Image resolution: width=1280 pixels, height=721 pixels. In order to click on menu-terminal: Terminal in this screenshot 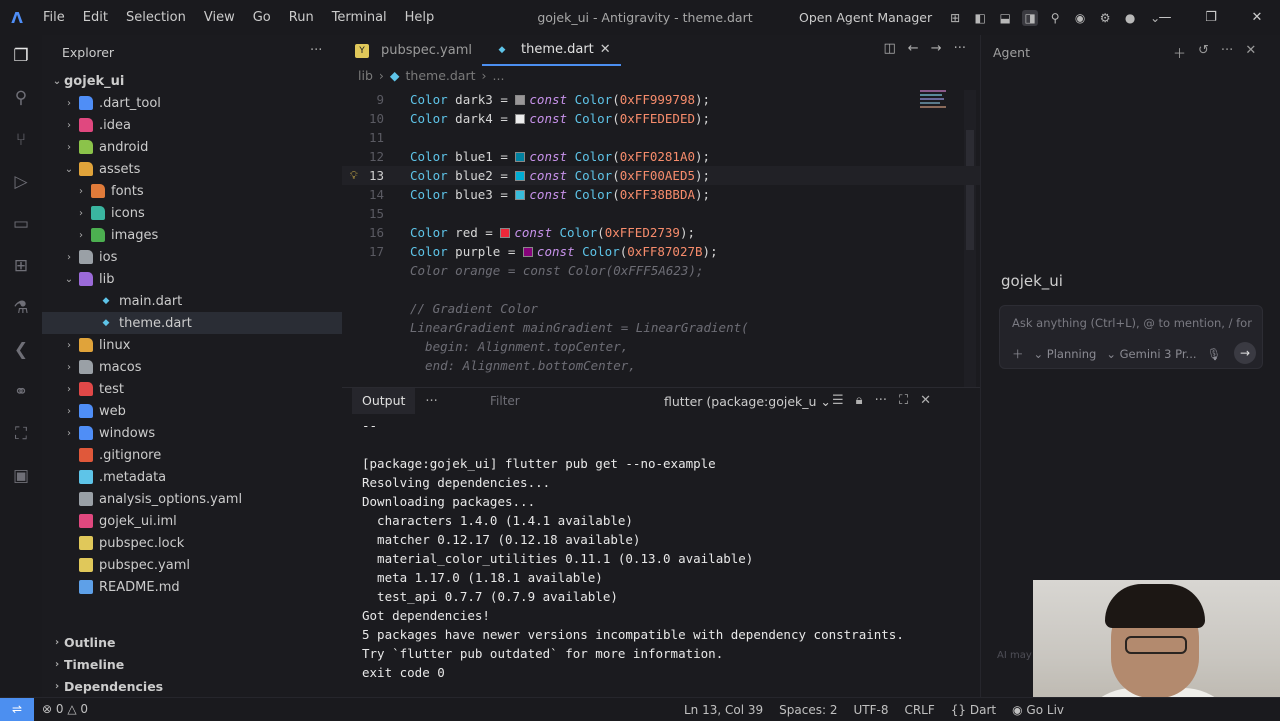, I will do `click(359, 17)`.